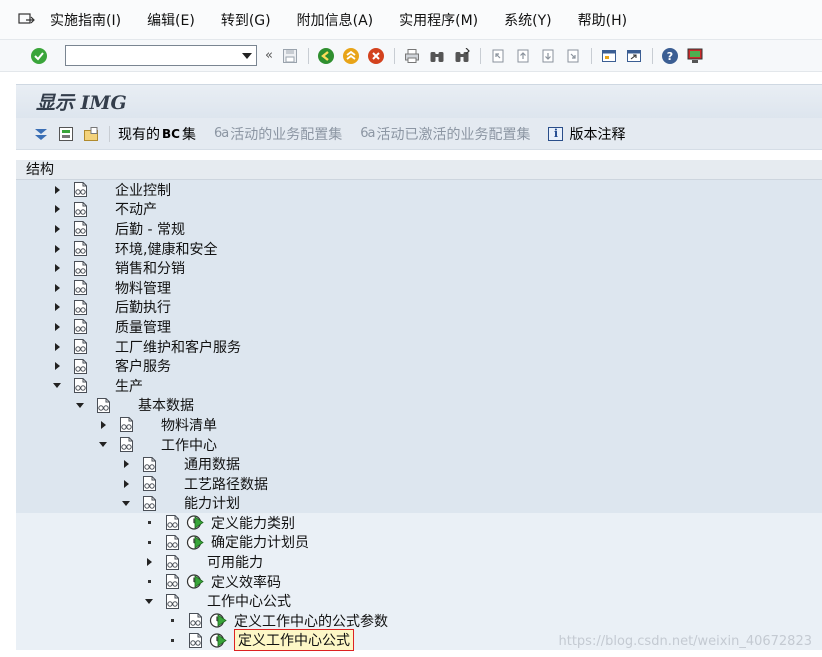 This screenshot has width=822, height=657. Describe the element at coordinates (419, 444) in the screenshot. I see `tree-node: 工作中心` at that location.